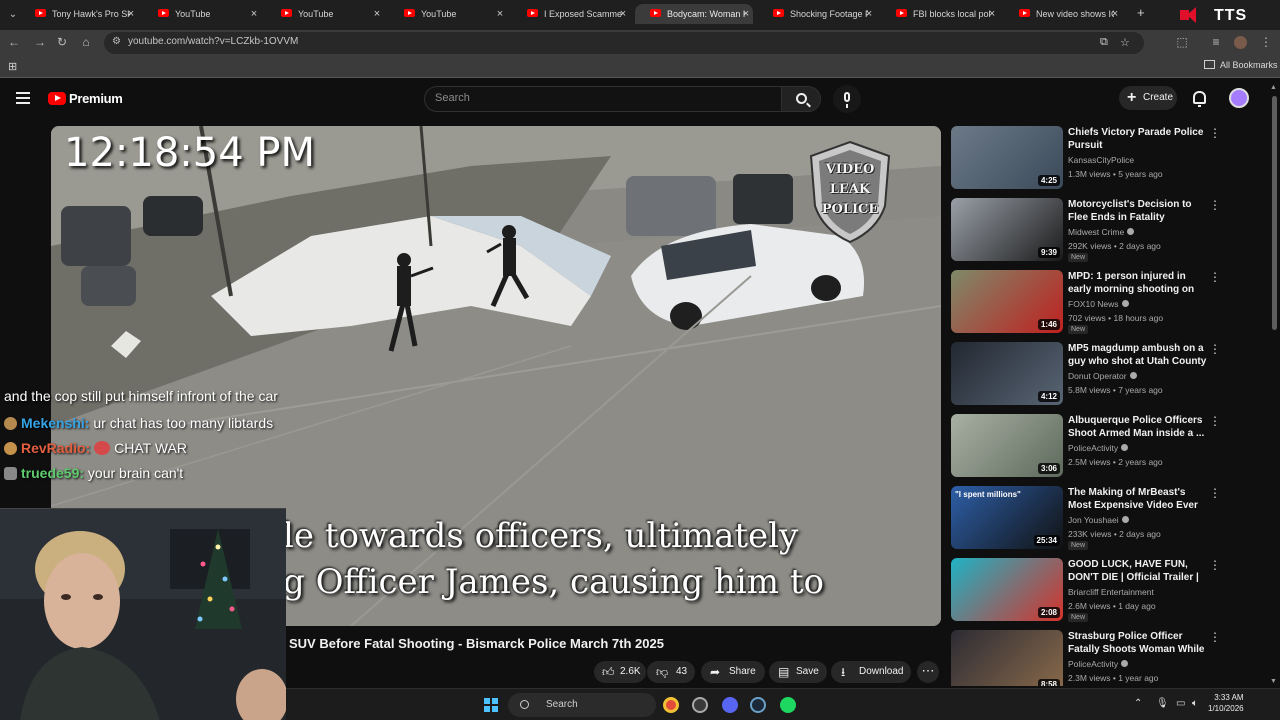 The height and width of the screenshot is (720, 1280). What do you see at coordinates (928, 672) in the screenshot?
I see `more-actions-icon: ⋯` at bounding box center [928, 672].